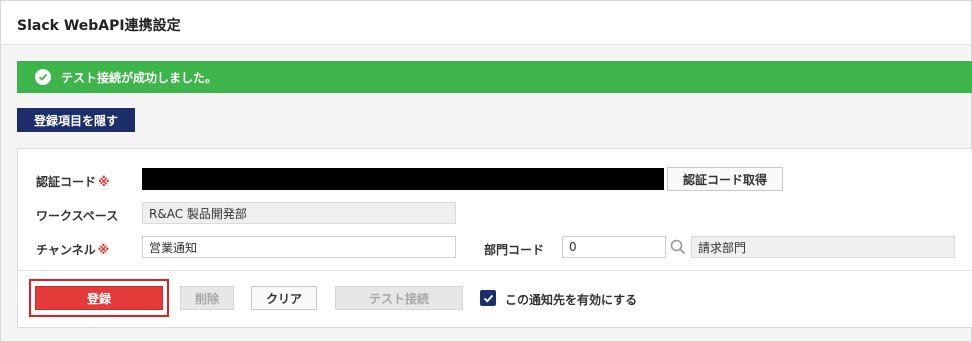 The image size is (972, 342). Describe the element at coordinates (514, 250) in the screenshot. I see `department-code-label: 部門コード` at that location.